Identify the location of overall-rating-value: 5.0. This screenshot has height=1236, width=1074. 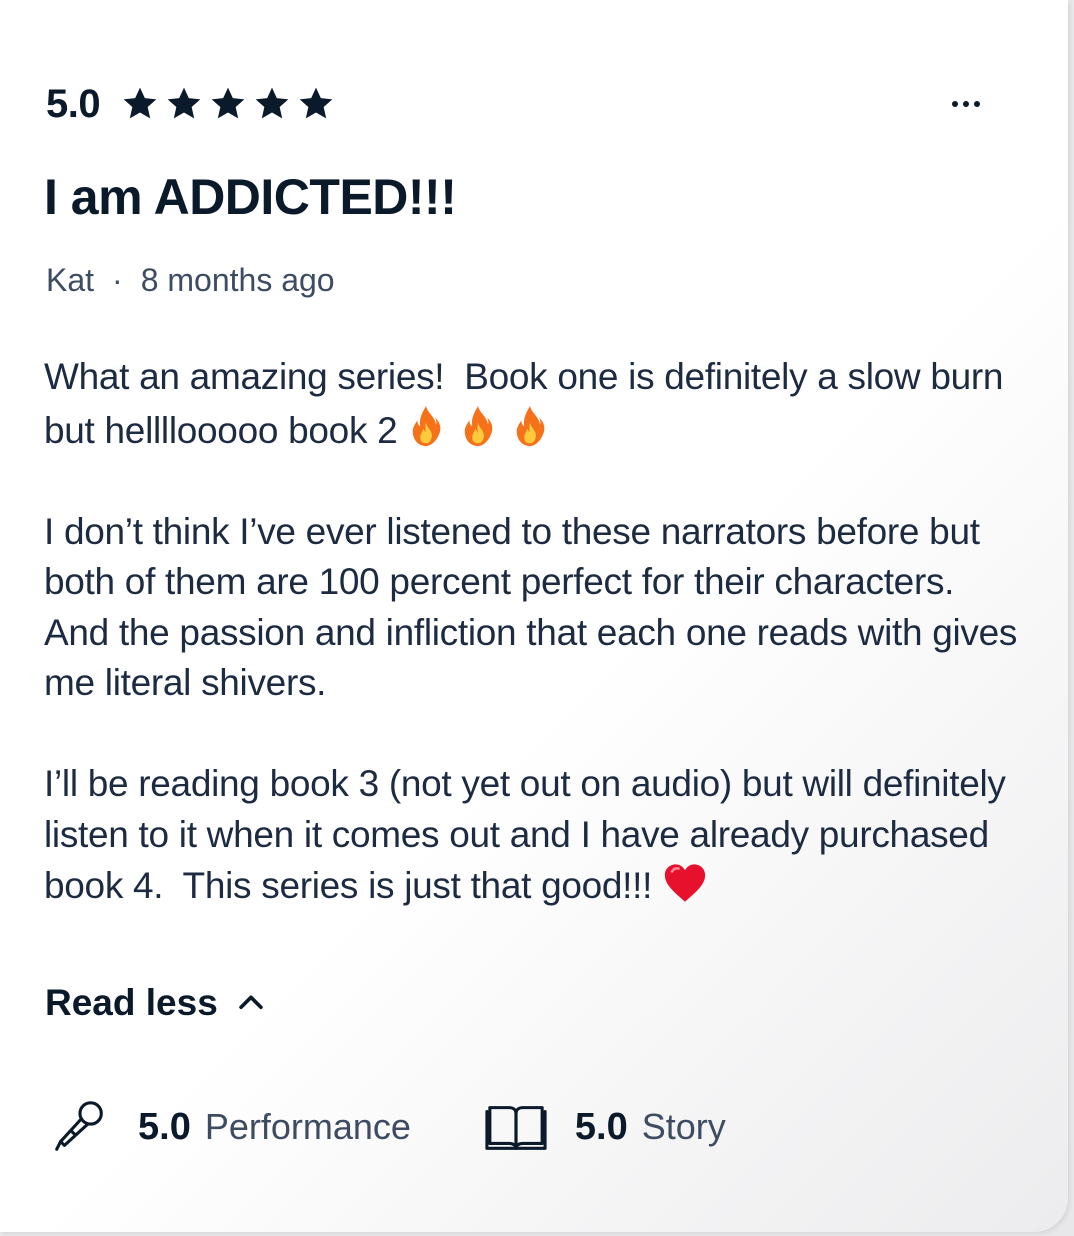
(73, 103).